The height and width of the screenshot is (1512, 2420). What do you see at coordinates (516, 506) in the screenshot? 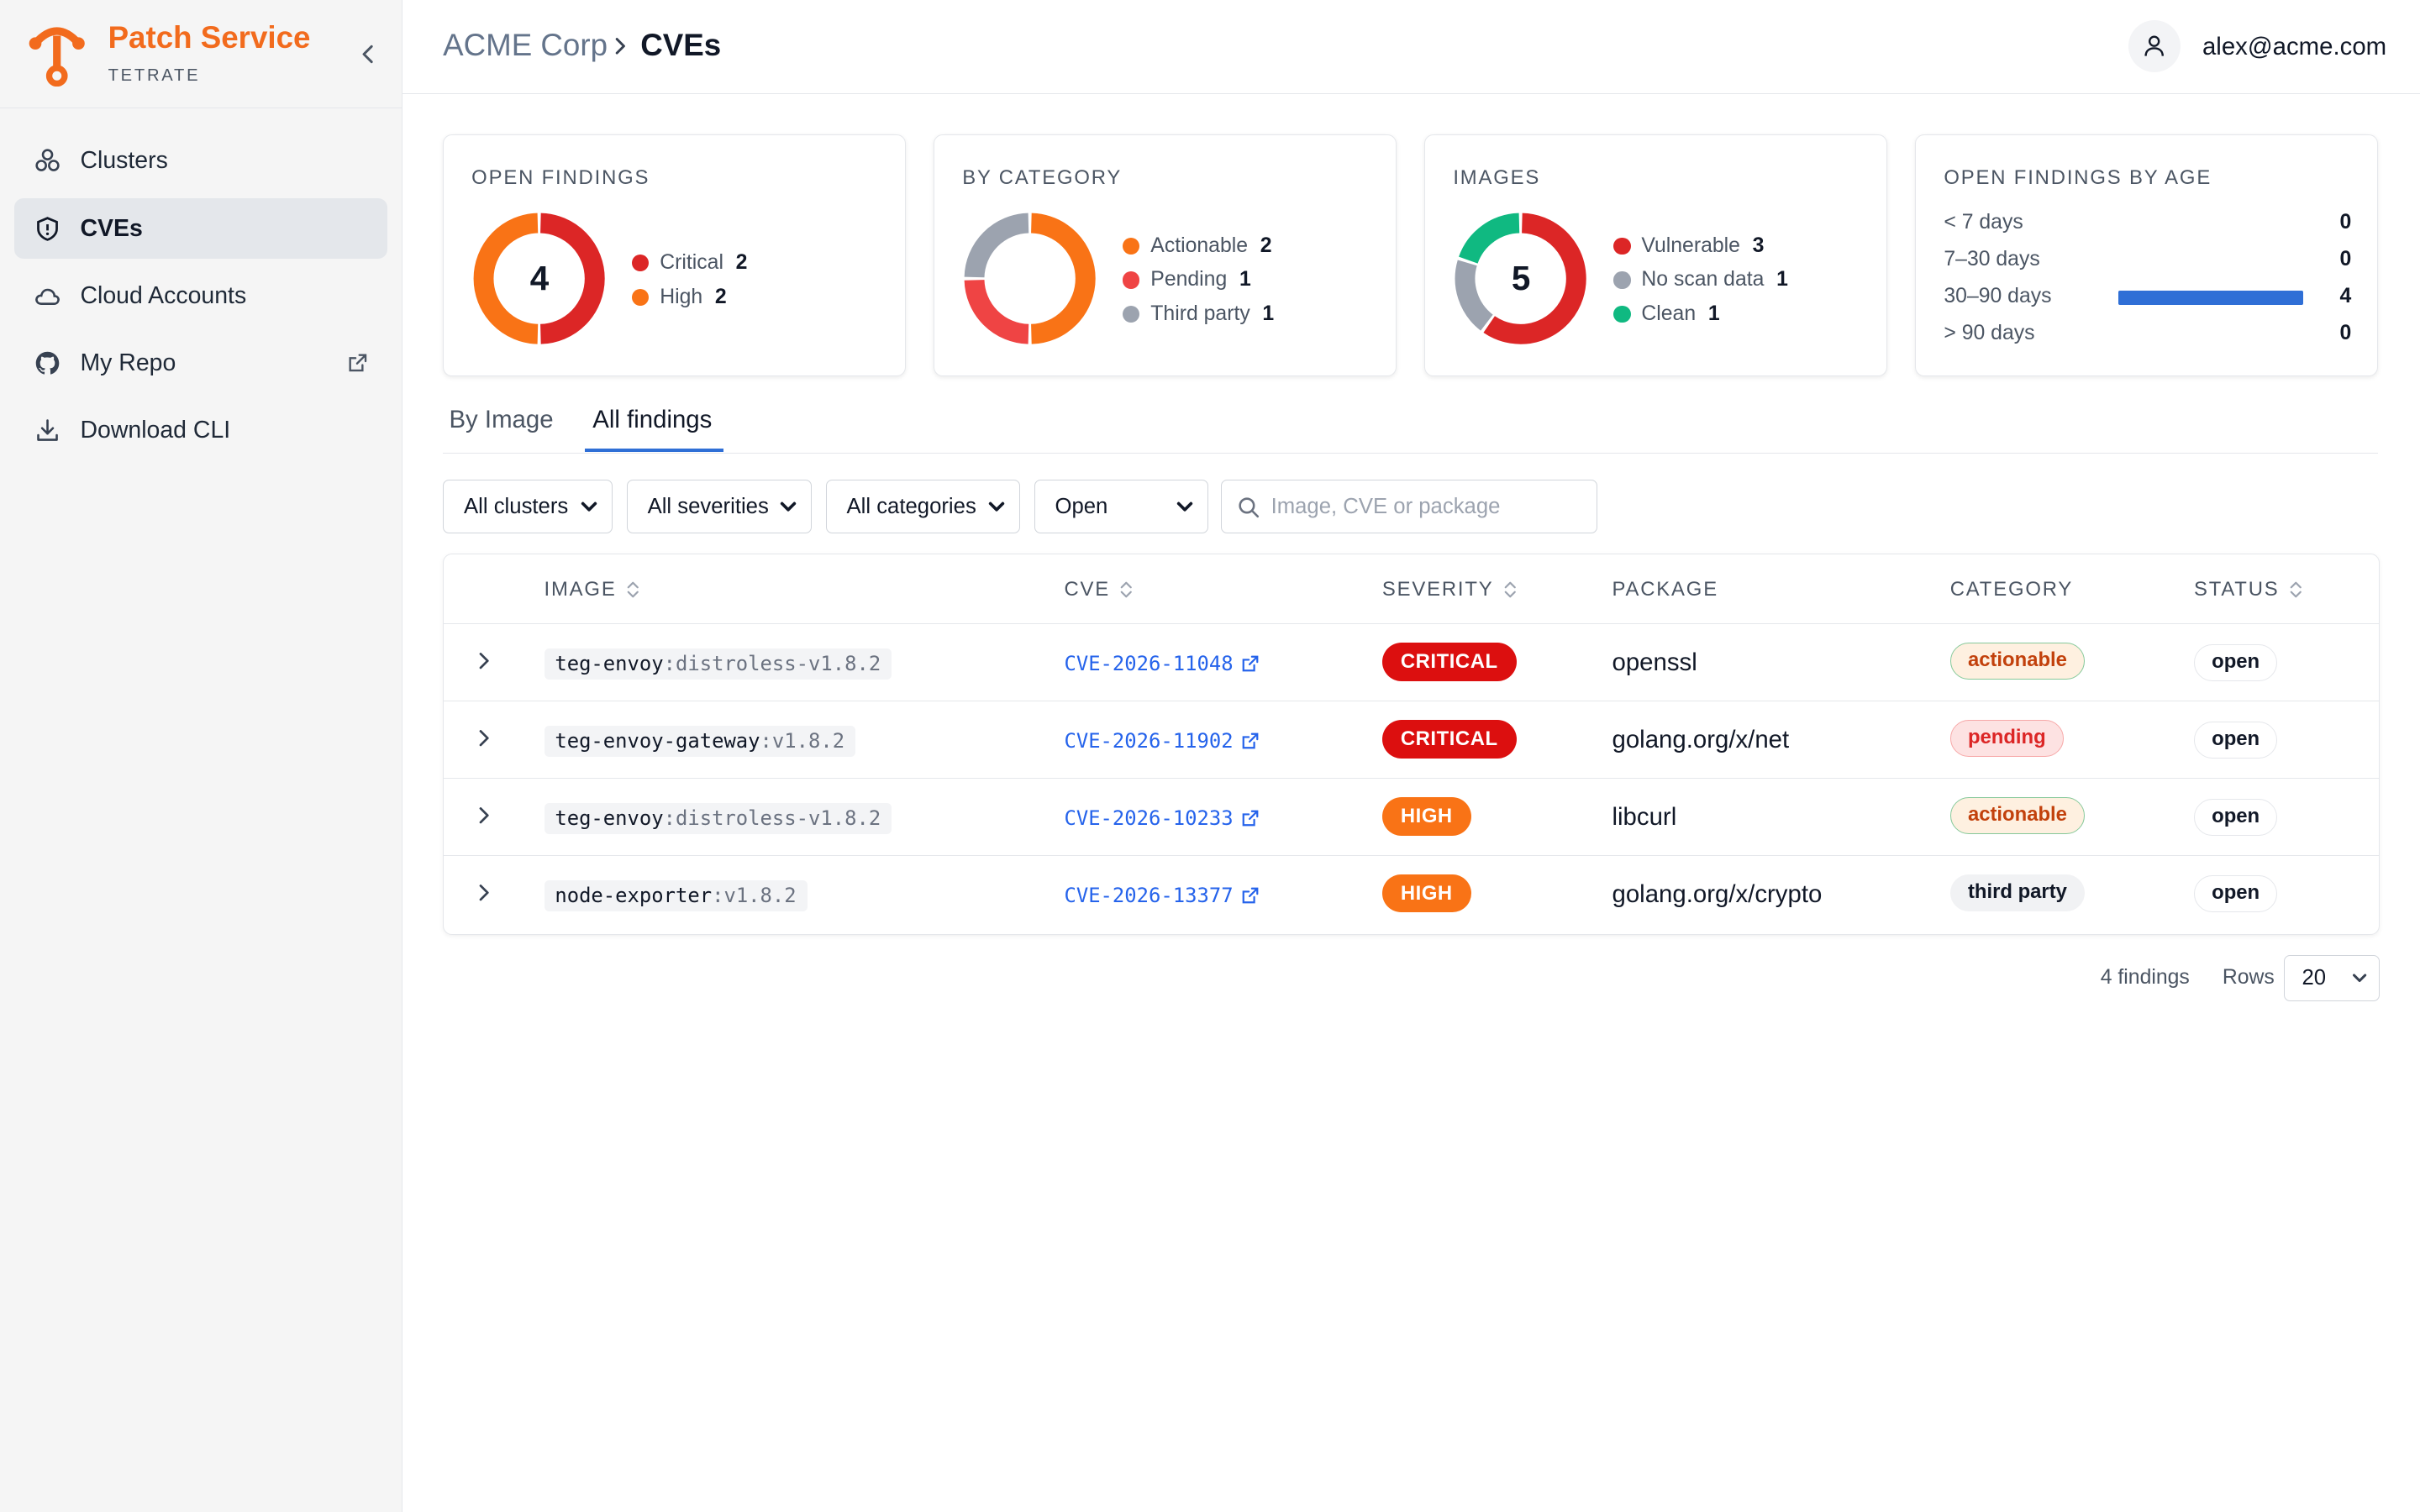
I see `select-value: All clusters` at bounding box center [516, 506].